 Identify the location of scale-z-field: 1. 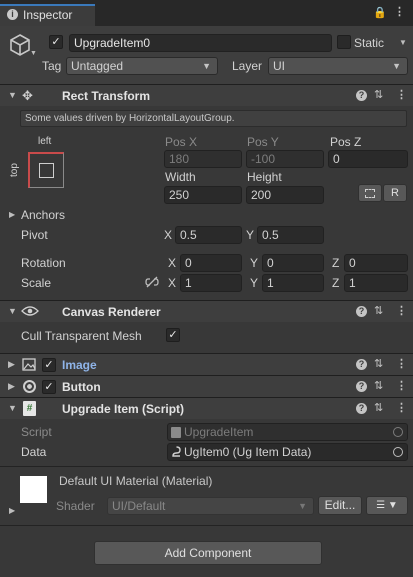
(376, 283).